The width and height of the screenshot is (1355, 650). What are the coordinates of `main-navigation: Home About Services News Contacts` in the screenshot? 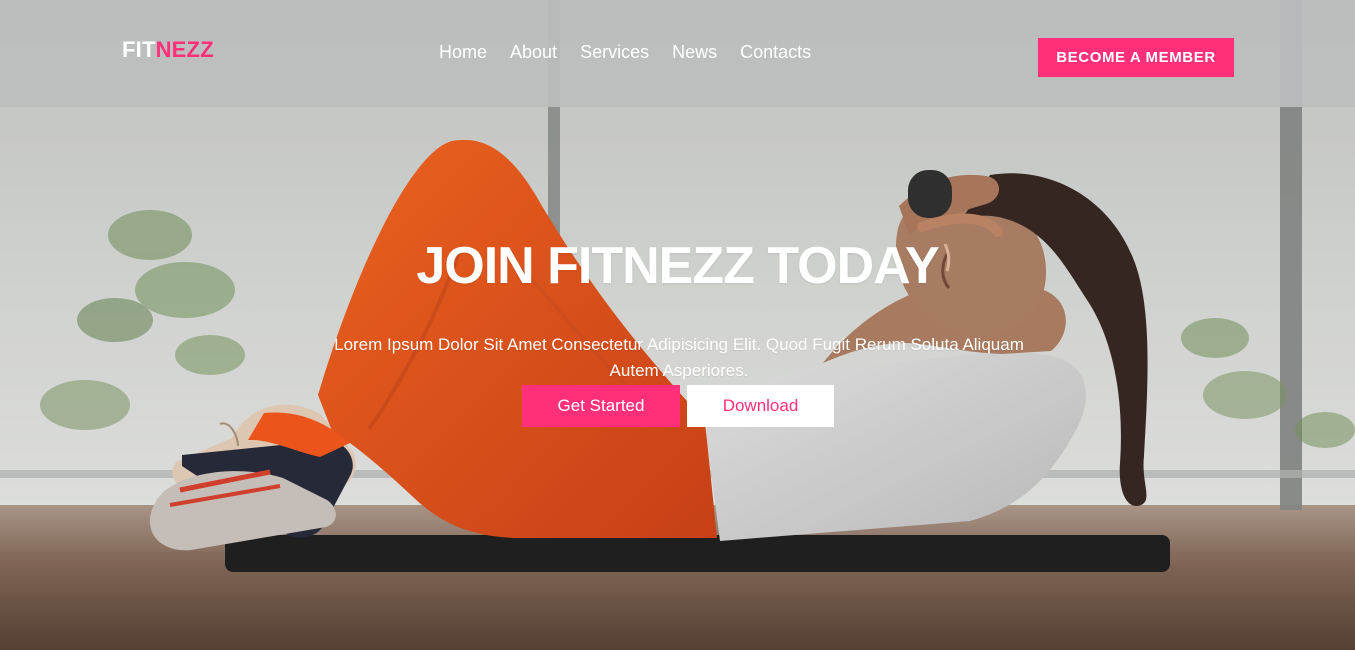 It's located at (625, 52).